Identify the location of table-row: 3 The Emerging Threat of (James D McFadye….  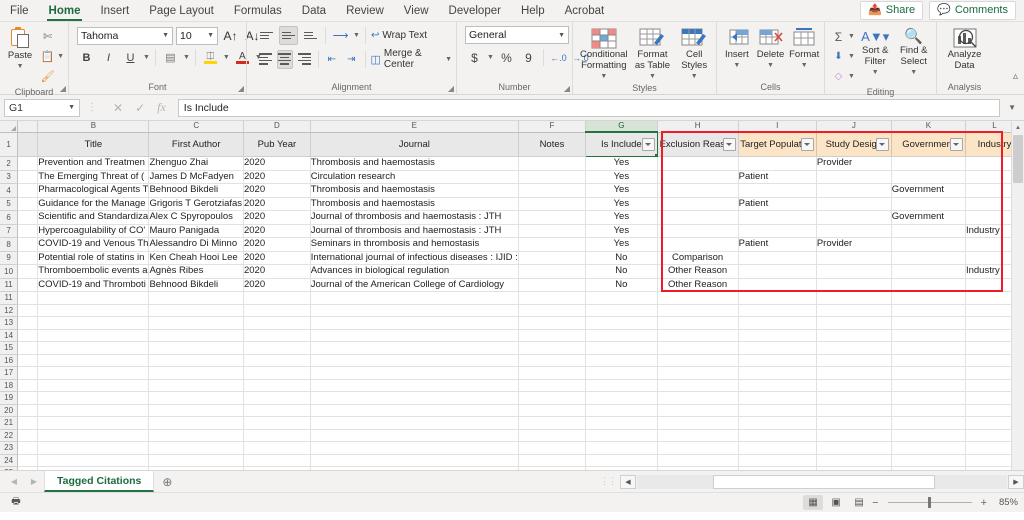
(512, 177).